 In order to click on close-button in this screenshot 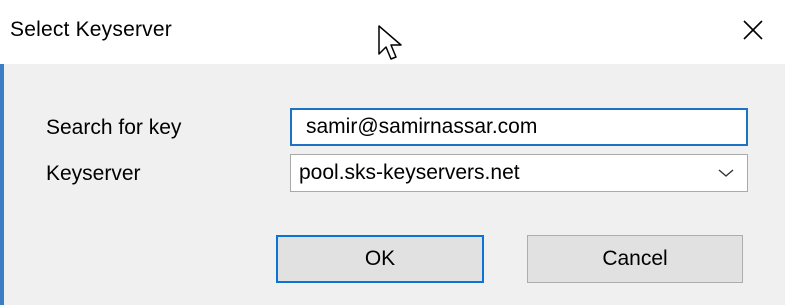, I will do `click(753, 32)`.